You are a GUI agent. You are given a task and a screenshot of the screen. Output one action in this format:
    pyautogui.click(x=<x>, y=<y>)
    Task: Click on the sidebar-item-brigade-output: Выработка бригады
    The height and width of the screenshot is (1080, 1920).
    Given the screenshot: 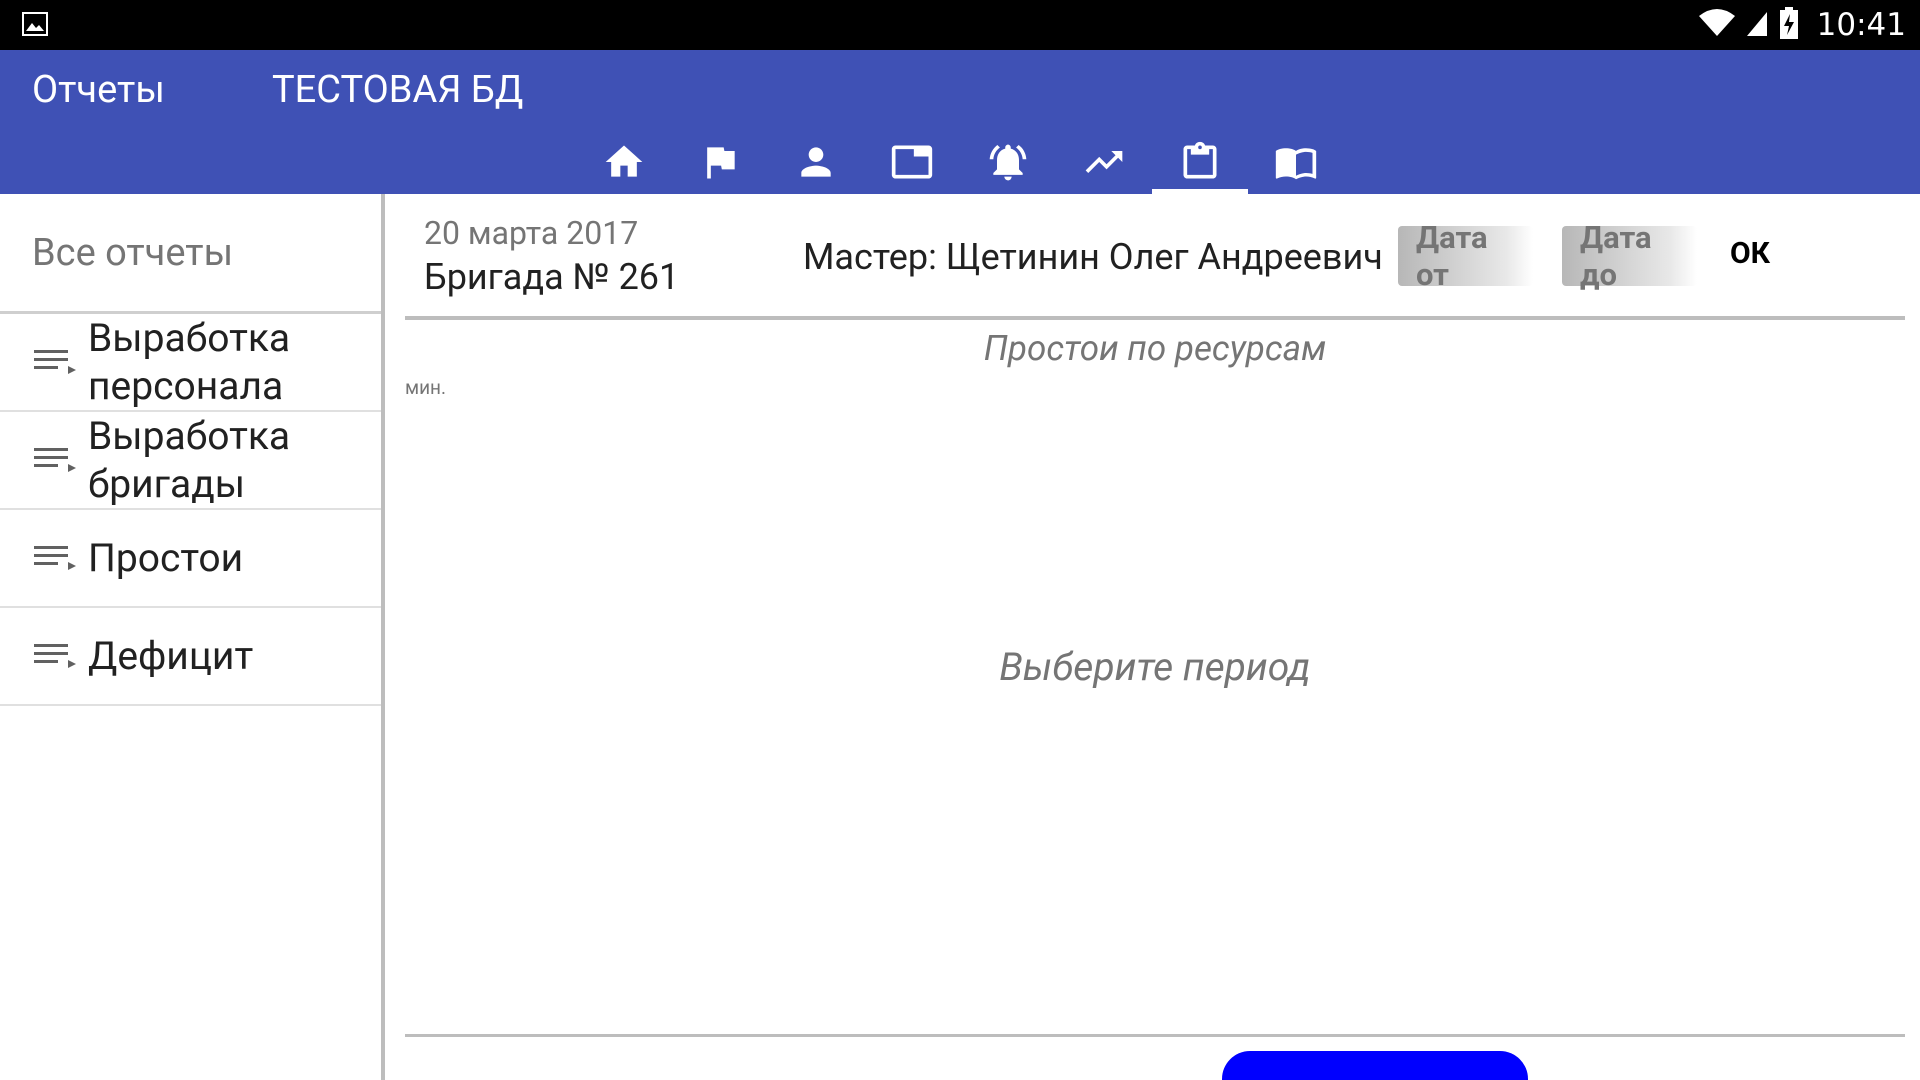 What is the action you would take?
    pyautogui.click(x=190, y=461)
    